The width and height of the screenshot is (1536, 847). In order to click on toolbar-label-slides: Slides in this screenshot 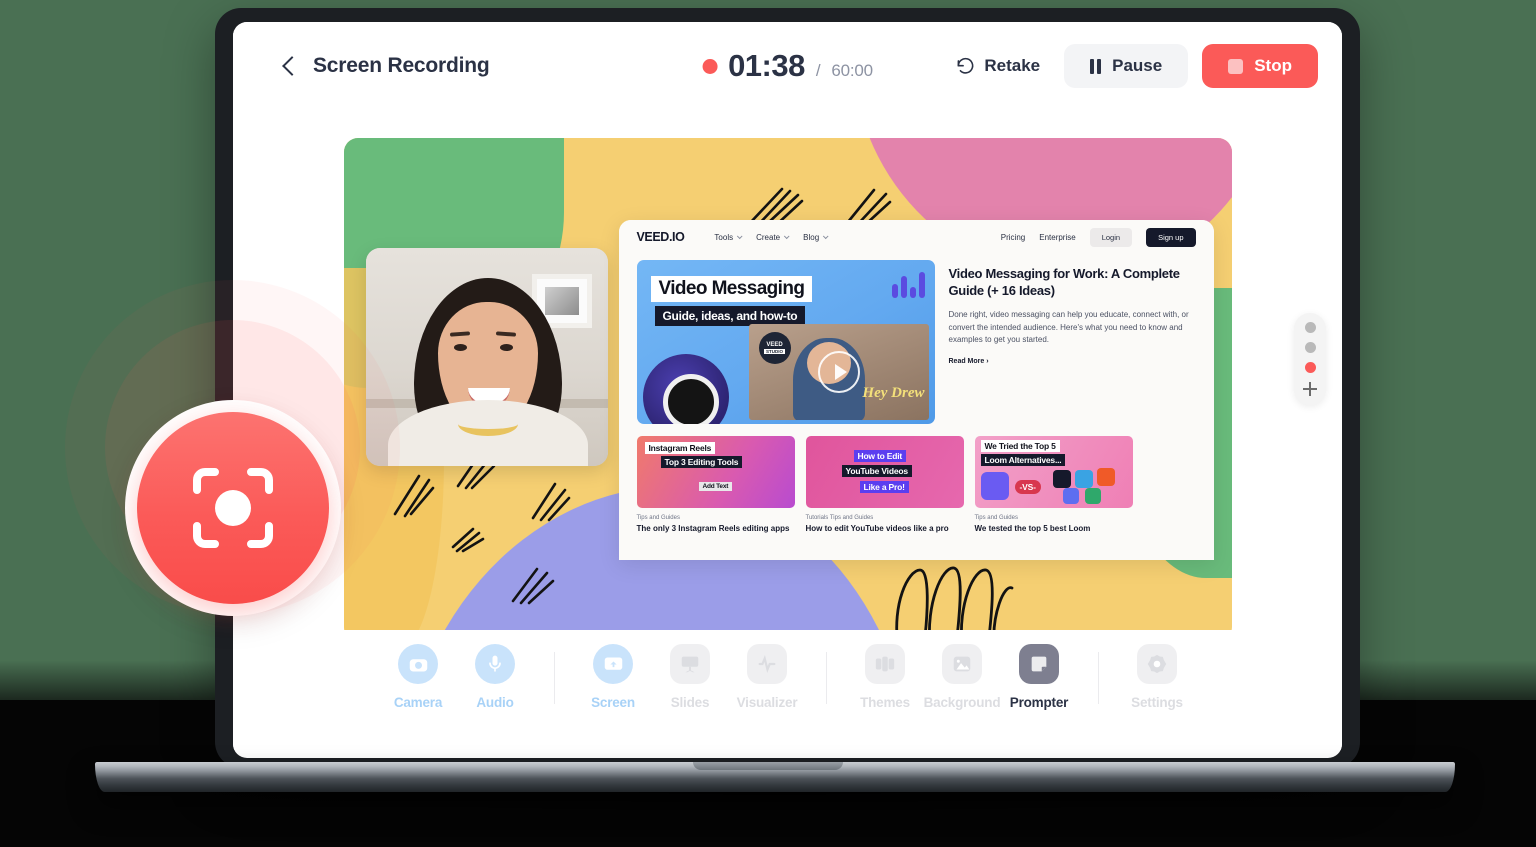, I will do `click(690, 702)`.